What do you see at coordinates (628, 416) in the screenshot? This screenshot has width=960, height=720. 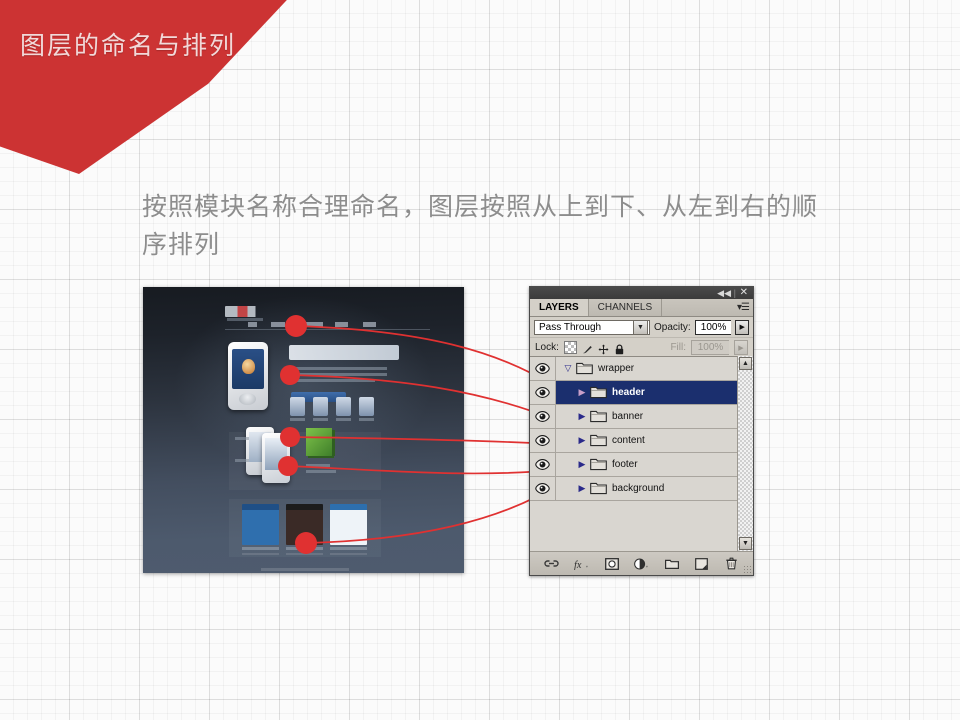 I see `layer-name: banner` at bounding box center [628, 416].